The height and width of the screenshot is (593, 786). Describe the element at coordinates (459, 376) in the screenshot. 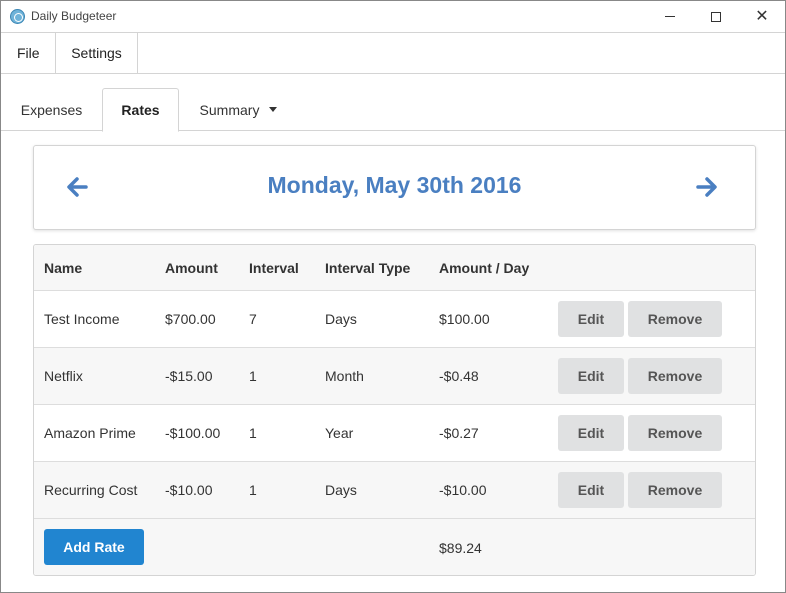

I see `cell-amount-per-day: -$0.48` at that location.